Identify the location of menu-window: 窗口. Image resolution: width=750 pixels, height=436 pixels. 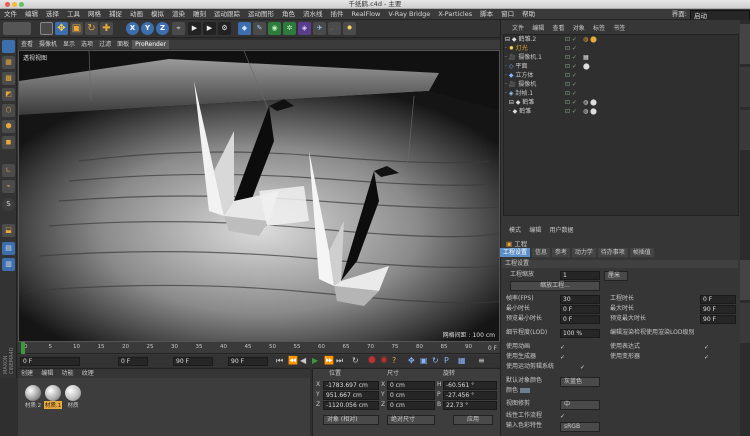
(507, 14).